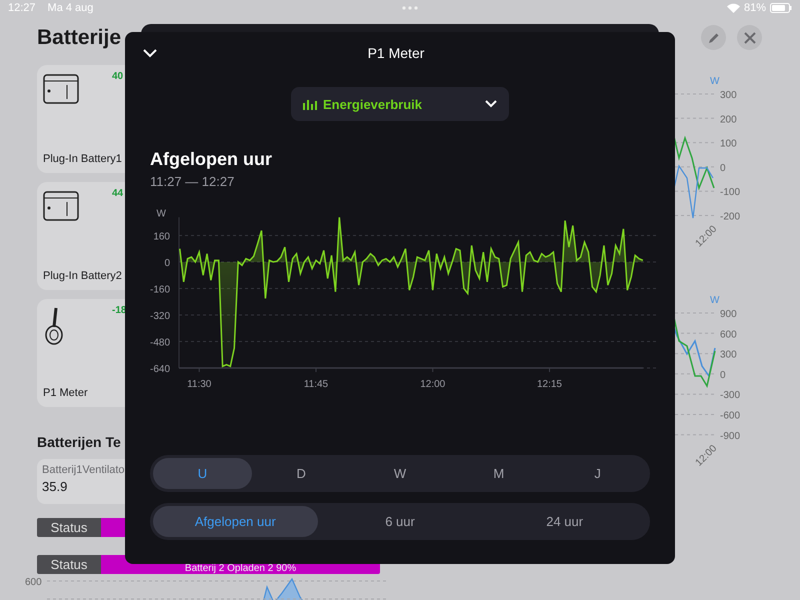 The image size is (800, 600). Describe the element at coordinates (549, 384) in the screenshot. I see `axis-label: 12:15` at that location.